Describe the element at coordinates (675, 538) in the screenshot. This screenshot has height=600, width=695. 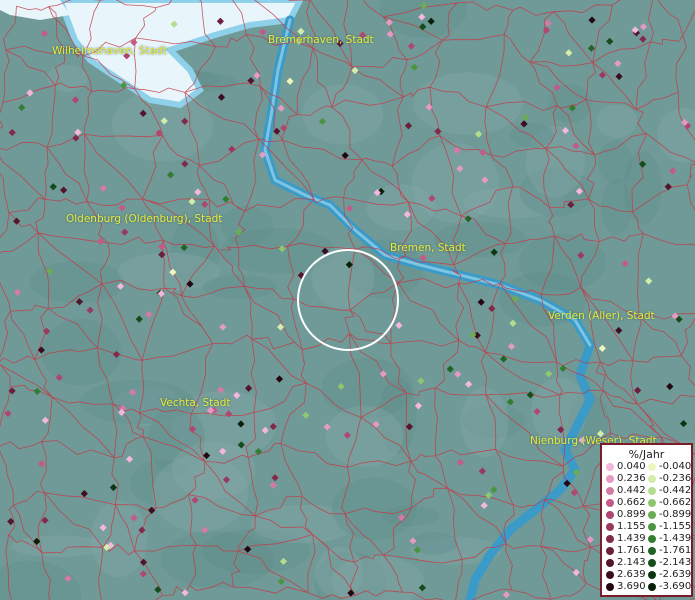
I see `legend-label: -1.439` at that location.